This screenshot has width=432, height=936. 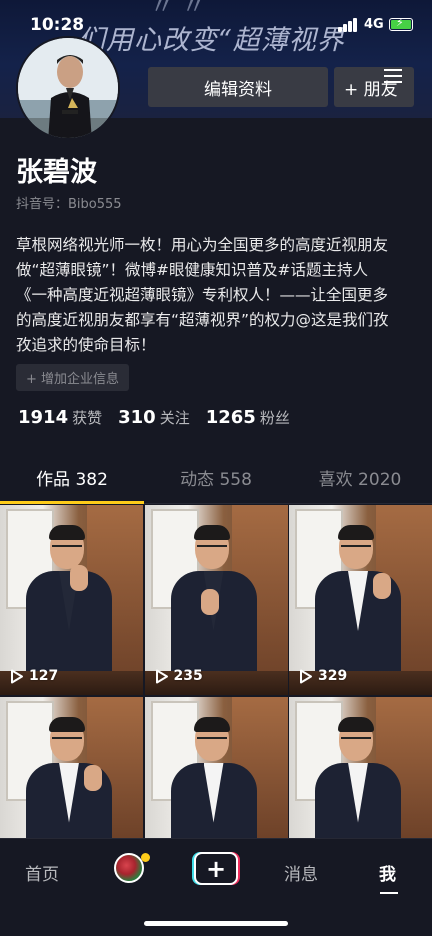 What do you see at coordinates (57, 25) in the screenshot?
I see `status-time: 10:28` at bounding box center [57, 25].